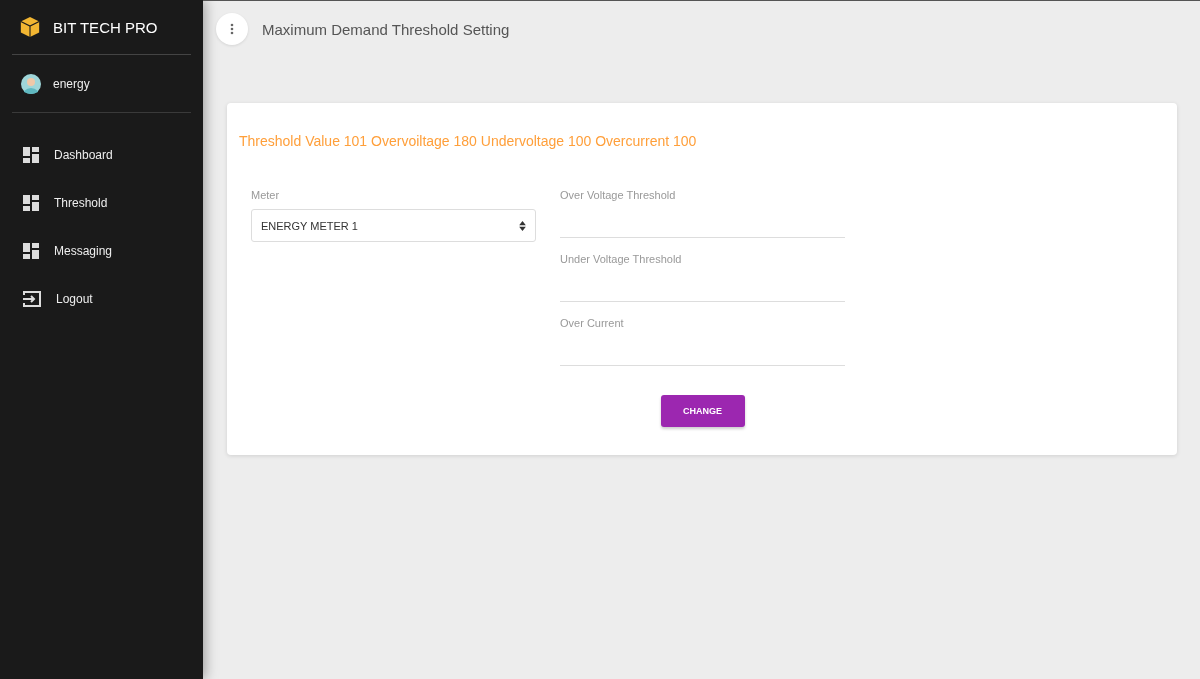 This screenshot has width=1200, height=679. Describe the element at coordinates (702, 411) in the screenshot. I see `change-button: CHANGE` at that location.